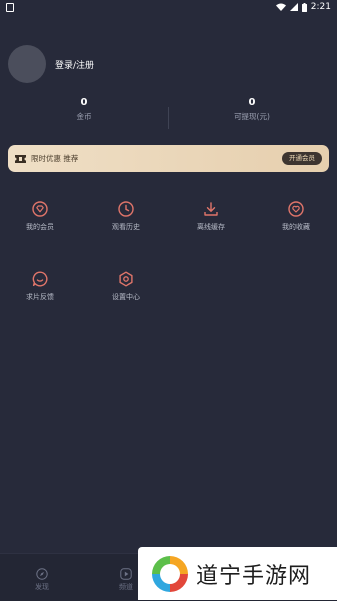 The height and width of the screenshot is (601, 337). What do you see at coordinates (293, 7) in the screenshot?
I see `signal-icon` at bounding box center [293, 7].